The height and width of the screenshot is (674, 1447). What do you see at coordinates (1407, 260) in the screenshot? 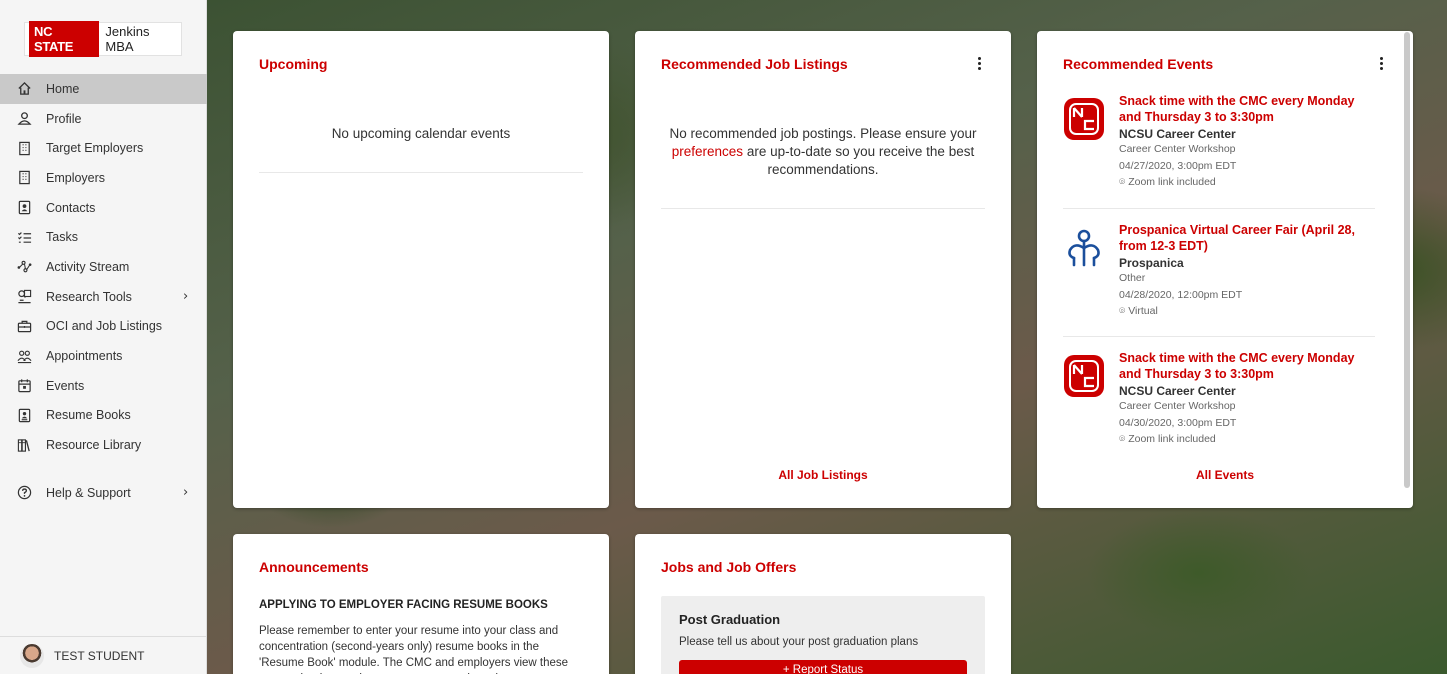
I see `scrollbar` at bounding box center [1407, 260].